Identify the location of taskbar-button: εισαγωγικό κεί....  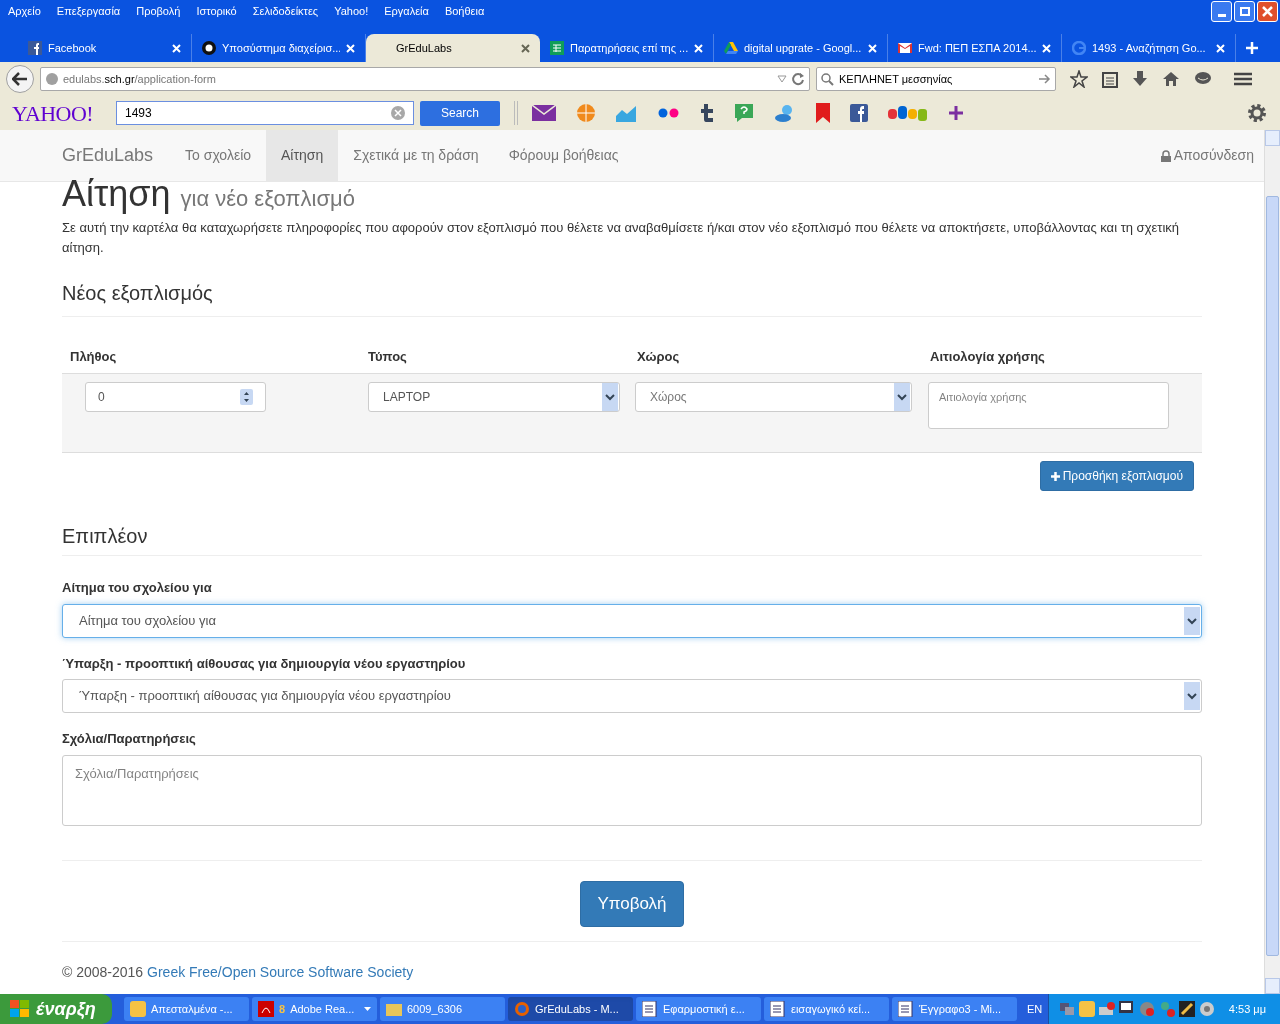
(826, 1009).